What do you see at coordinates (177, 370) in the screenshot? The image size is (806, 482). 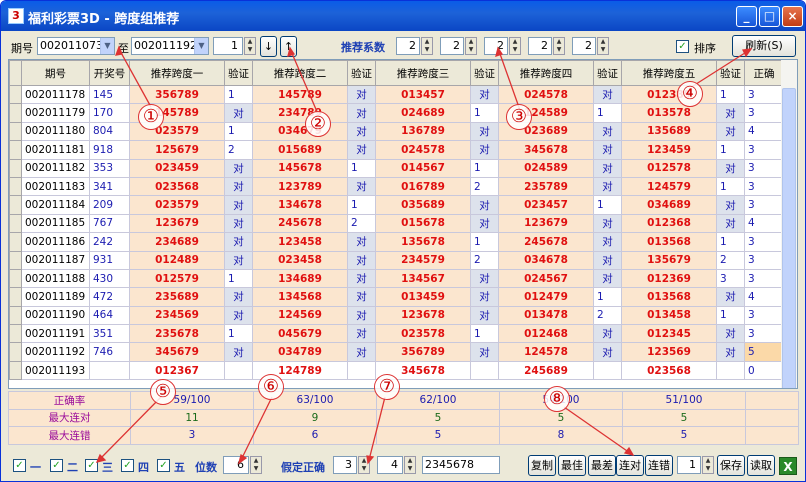 I see `span-rec-1-cell: 012367` at bounding box center [177, 370].